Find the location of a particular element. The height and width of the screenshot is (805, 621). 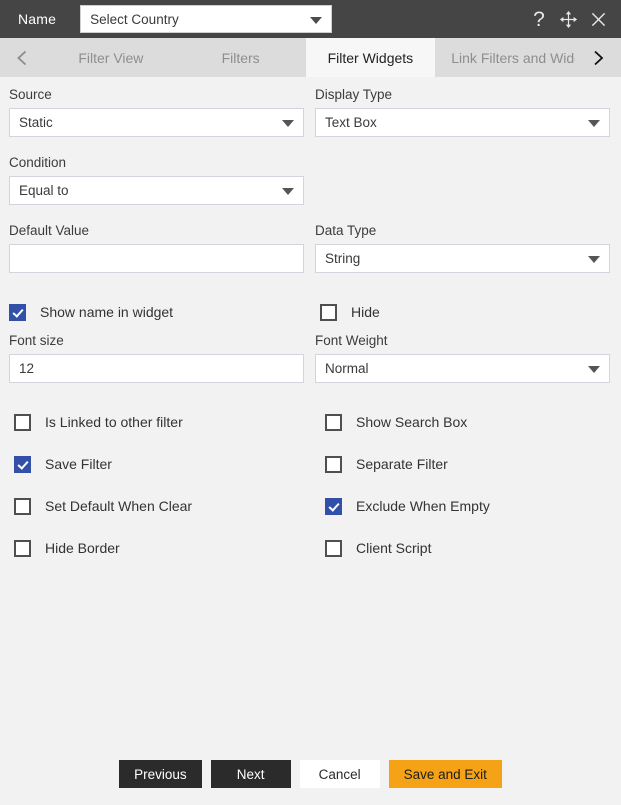

chevron-right-icon is located at coordinates (599, 57).